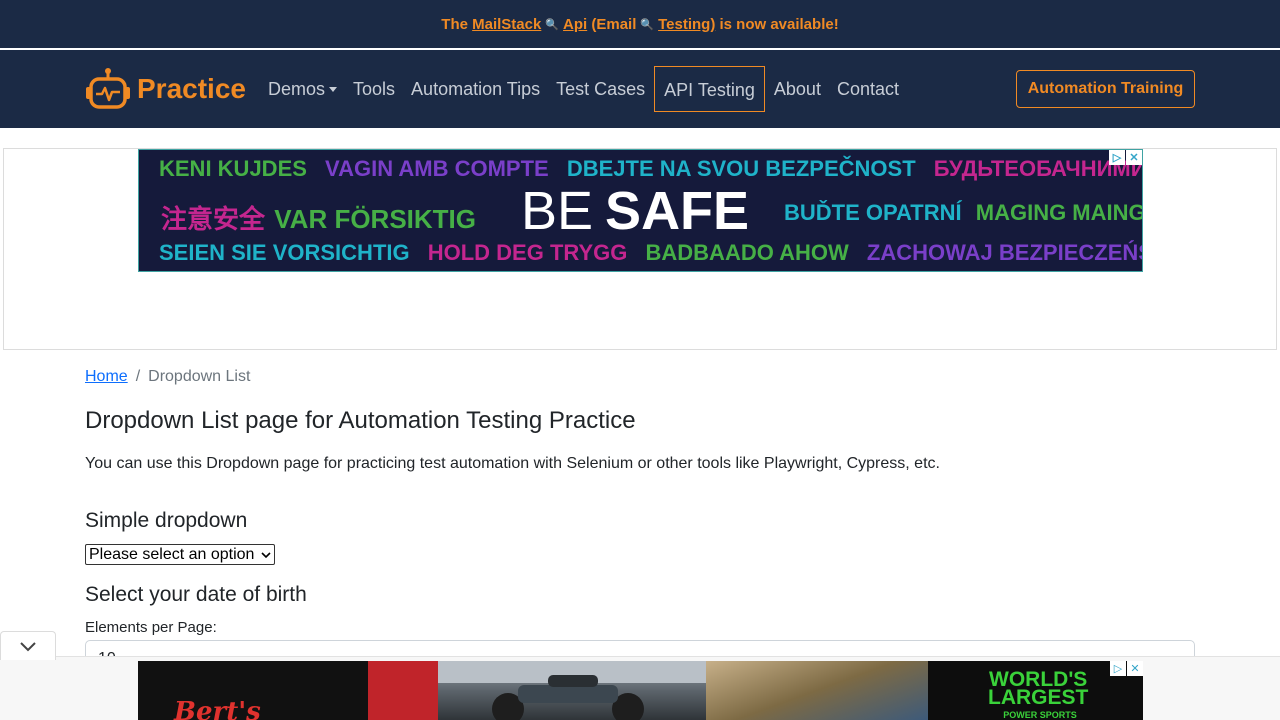 This screenshot has height=720, width=1280. I want to click on brand-link: Practice, so click(165, 89).